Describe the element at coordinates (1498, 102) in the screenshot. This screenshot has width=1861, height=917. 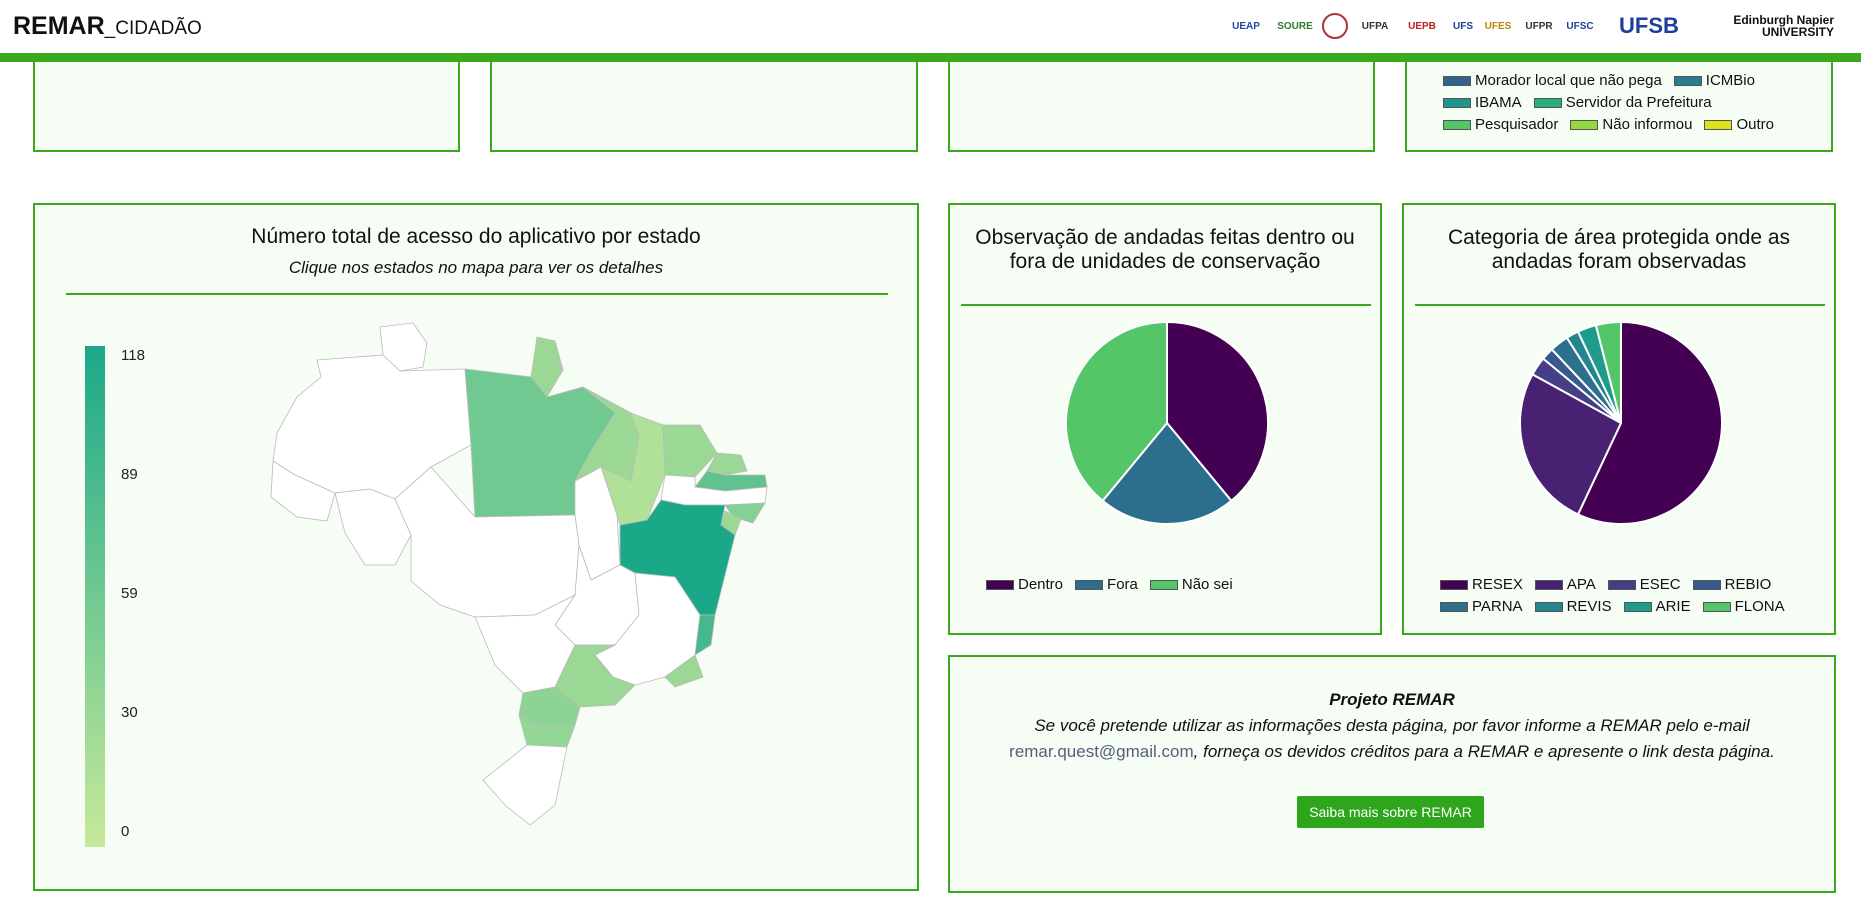
I see `legend-label: IBAMA` at that location.